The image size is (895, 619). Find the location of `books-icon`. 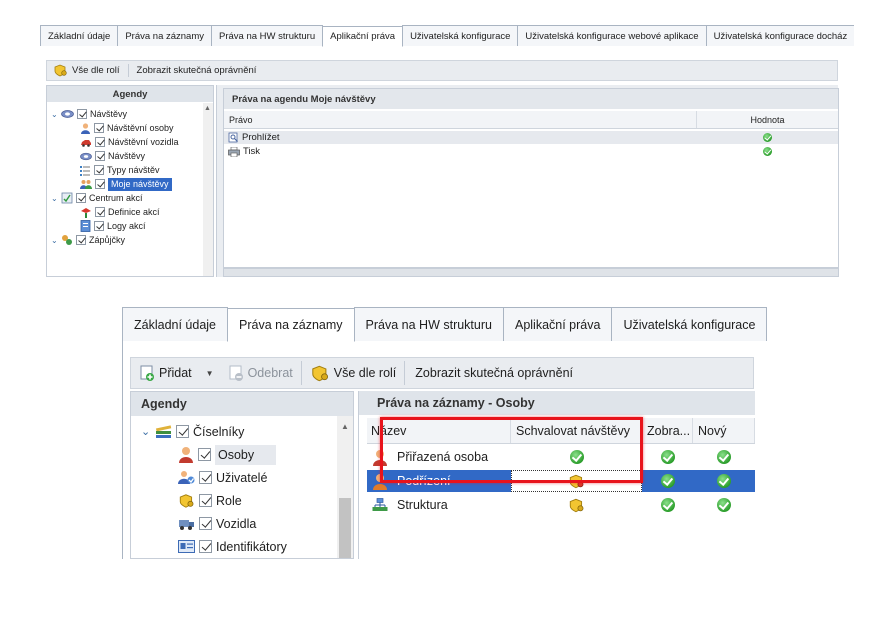

books-icon is located at coordinates (163, 431).